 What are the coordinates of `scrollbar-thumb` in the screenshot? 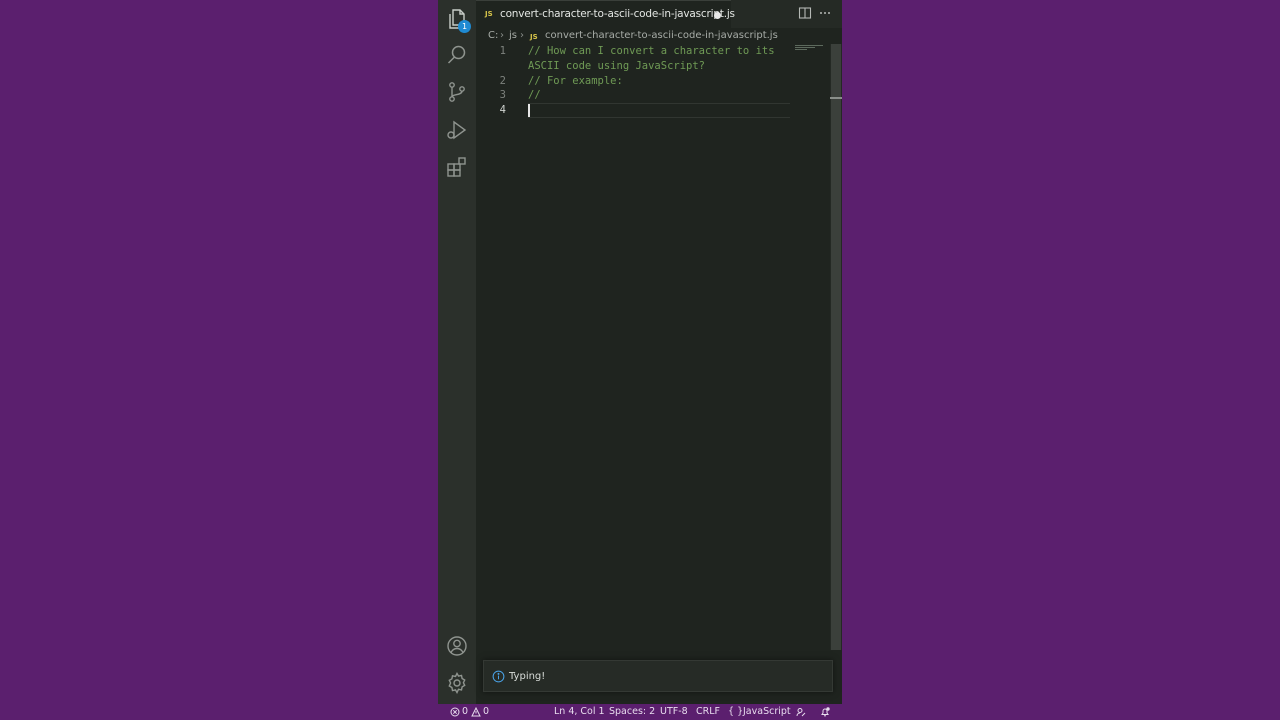 It's located at (836, 347).